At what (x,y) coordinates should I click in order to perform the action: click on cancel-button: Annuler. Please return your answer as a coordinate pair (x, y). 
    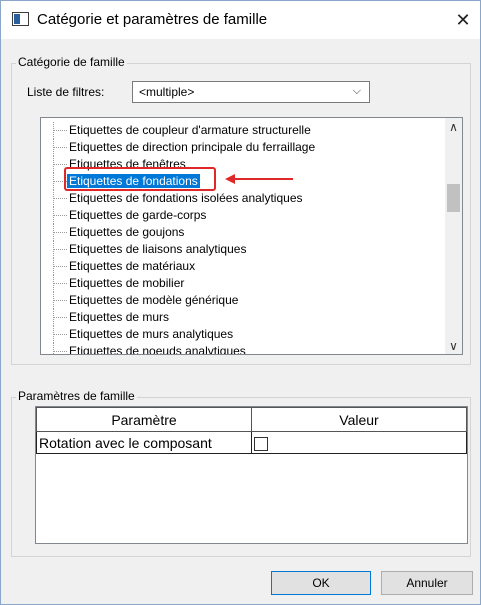
    Looking at the image, I should click on (427, 583).